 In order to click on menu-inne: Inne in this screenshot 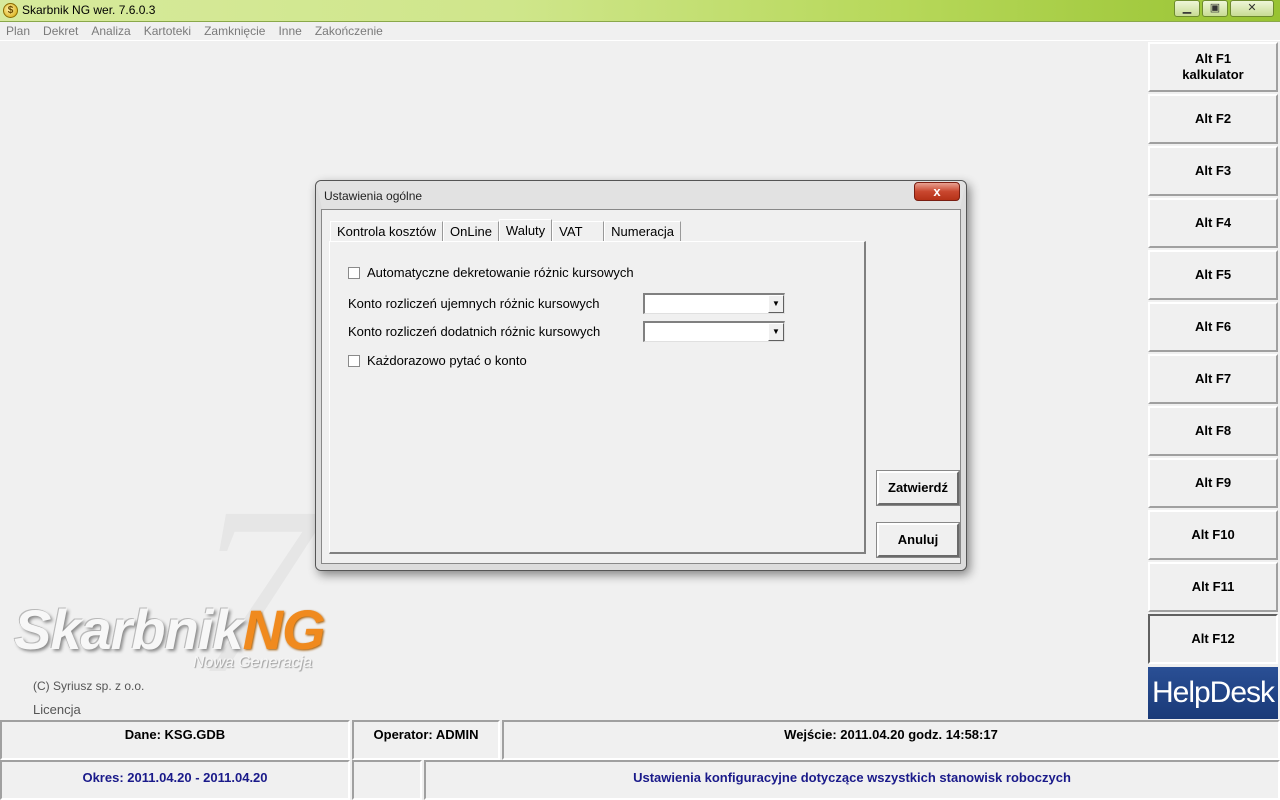, I will do `click(289, 31)`.